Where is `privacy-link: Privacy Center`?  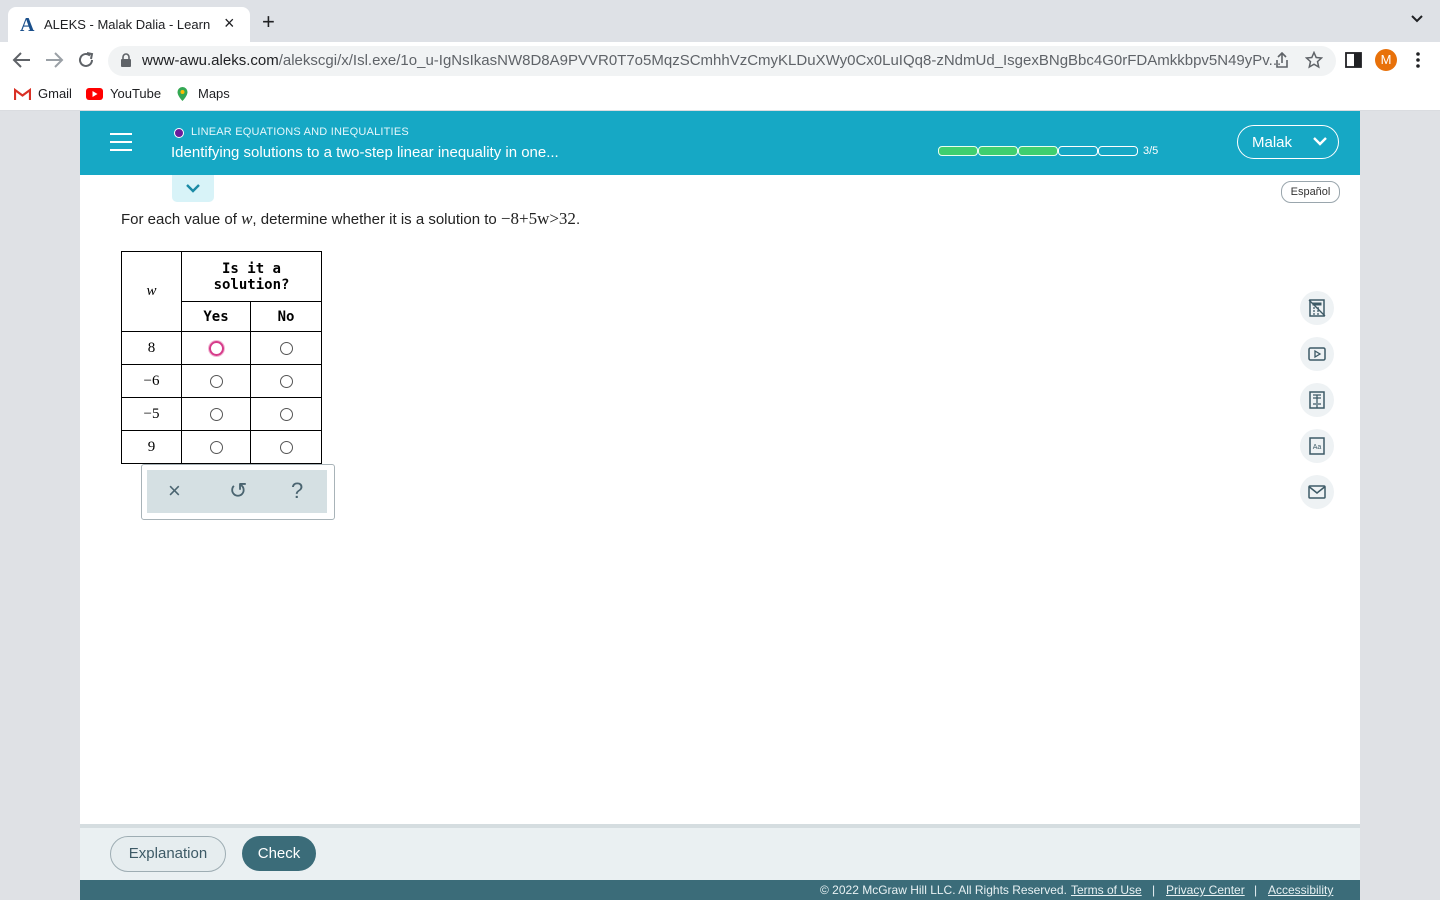 privacy-link: Privacy Center is located at coordinates (1205, 890).